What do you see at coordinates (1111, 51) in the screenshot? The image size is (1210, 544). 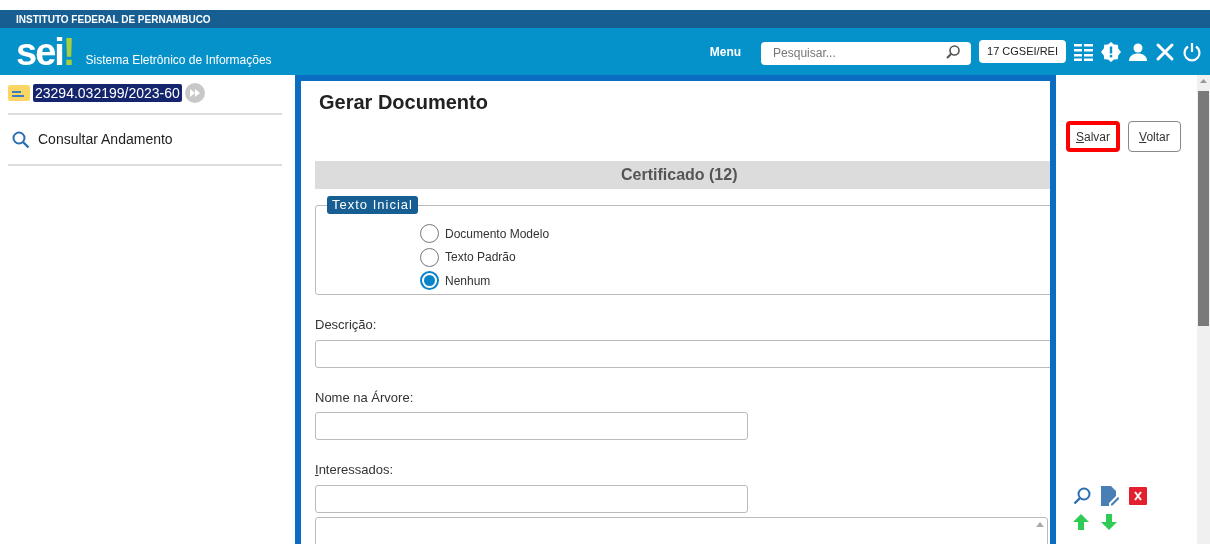 I see `alert-icon` at bounding box center [1111, 51].